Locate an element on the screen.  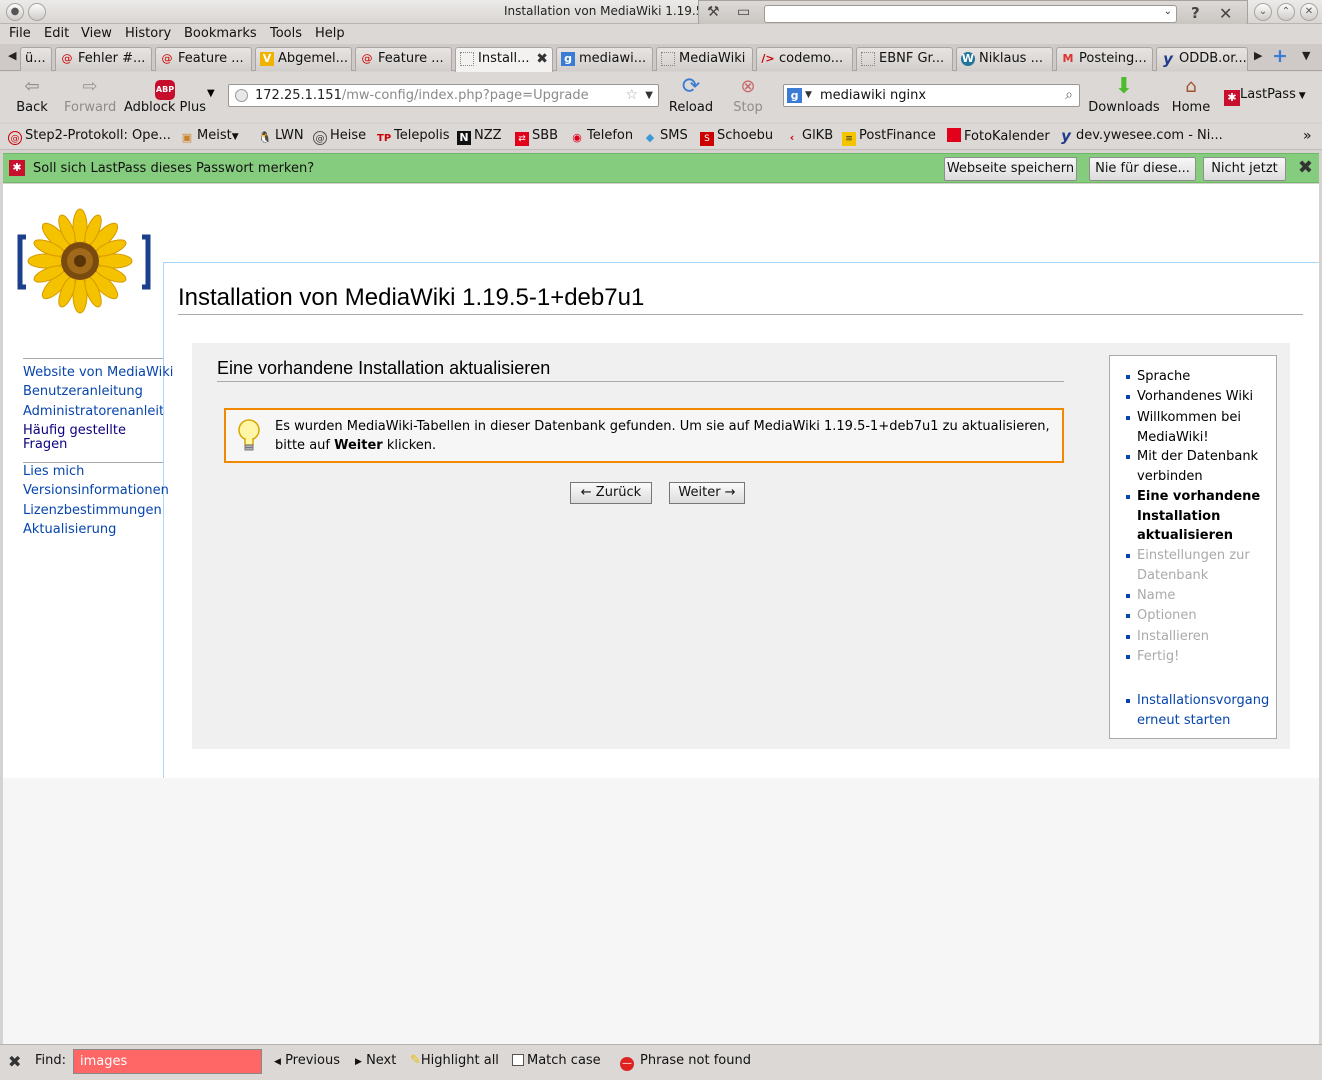
continue-button: Weiter → is located at coordinates (707, 493).